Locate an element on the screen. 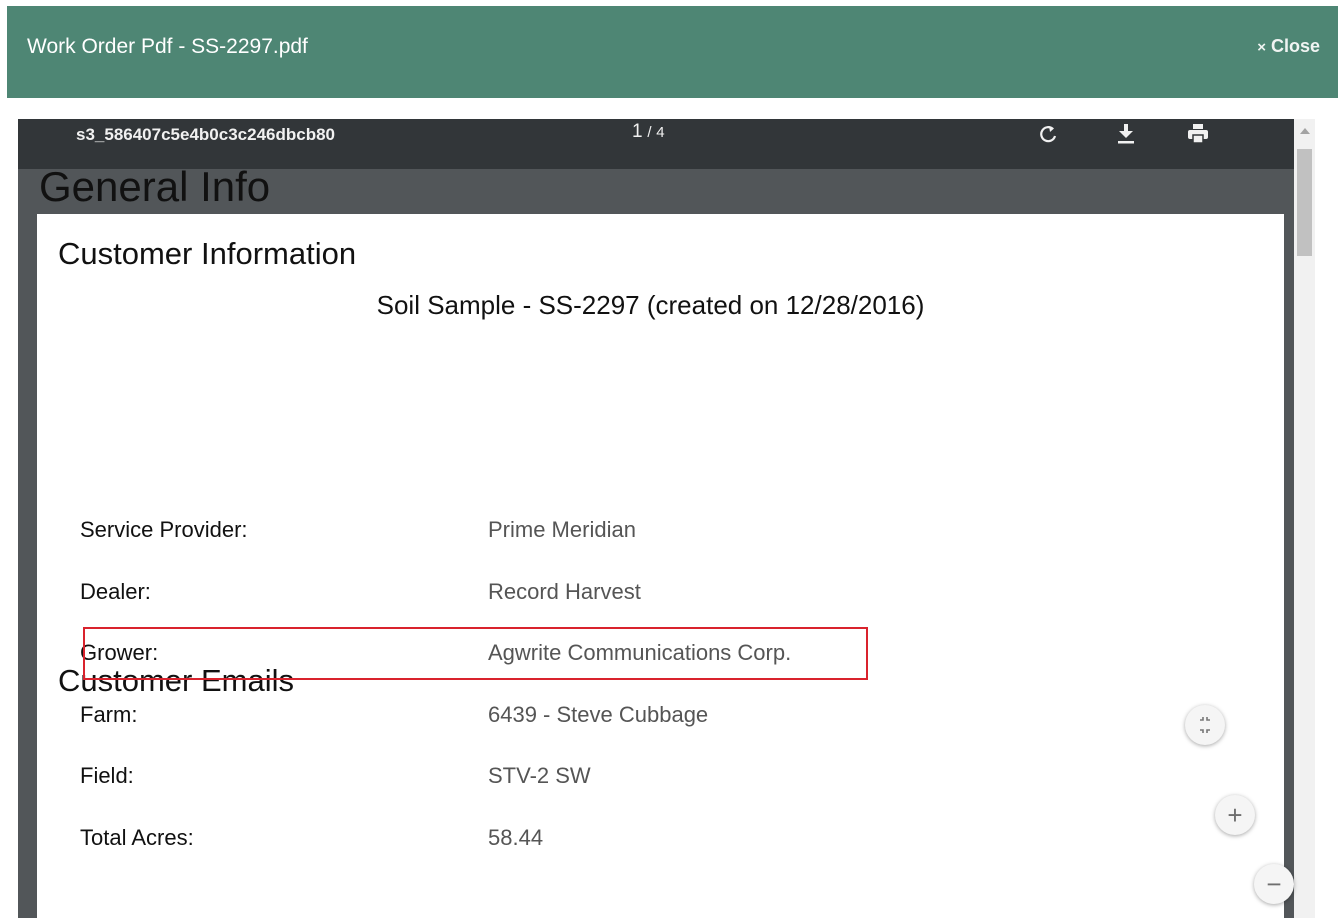  close-icon: × is located at coordinates (1261, 47).